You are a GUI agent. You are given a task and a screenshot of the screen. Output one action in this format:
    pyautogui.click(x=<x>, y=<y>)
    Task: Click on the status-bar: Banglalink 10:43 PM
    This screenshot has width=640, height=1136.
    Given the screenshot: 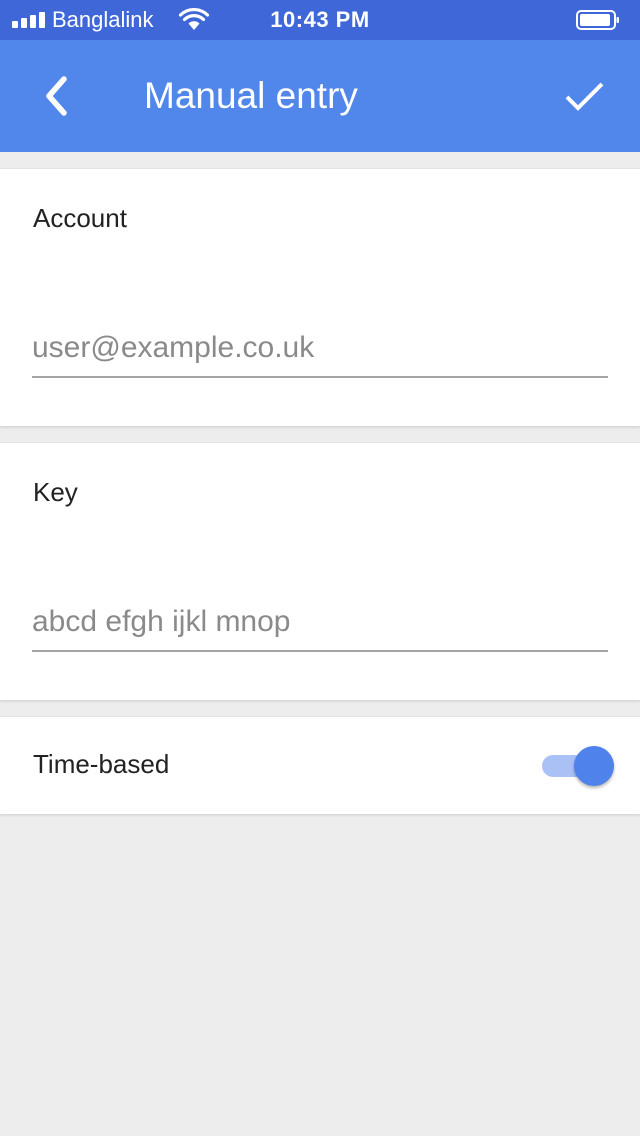 What is the action you would take?
    pyautogui.click(x=320, y=20)
    